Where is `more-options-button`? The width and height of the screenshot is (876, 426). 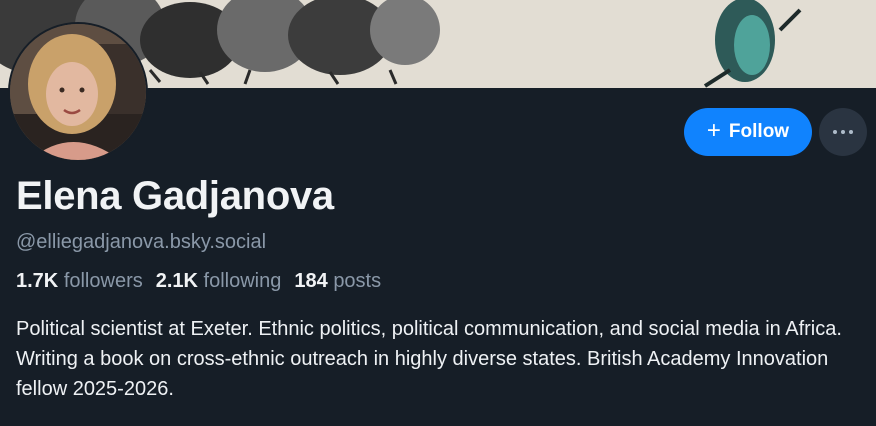 more-options-button is located at coordinates (843, 132).